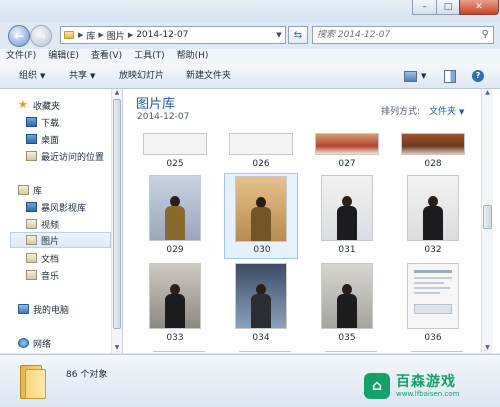  What do you see at coordinates (208, 76) in the screenshot?
I see `new-folder-button: 新建文件夹` at bounding box center [208, 76].